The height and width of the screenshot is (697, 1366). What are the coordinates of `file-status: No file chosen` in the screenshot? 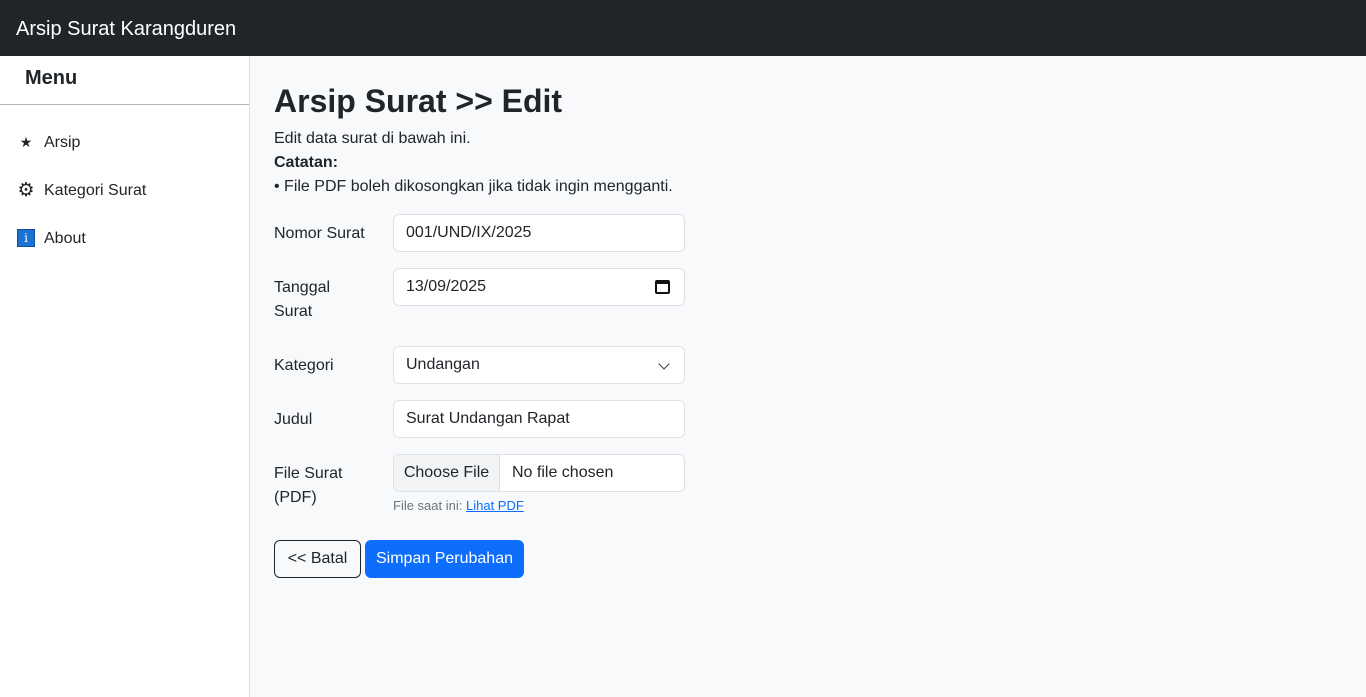 It's located at (563, 472).